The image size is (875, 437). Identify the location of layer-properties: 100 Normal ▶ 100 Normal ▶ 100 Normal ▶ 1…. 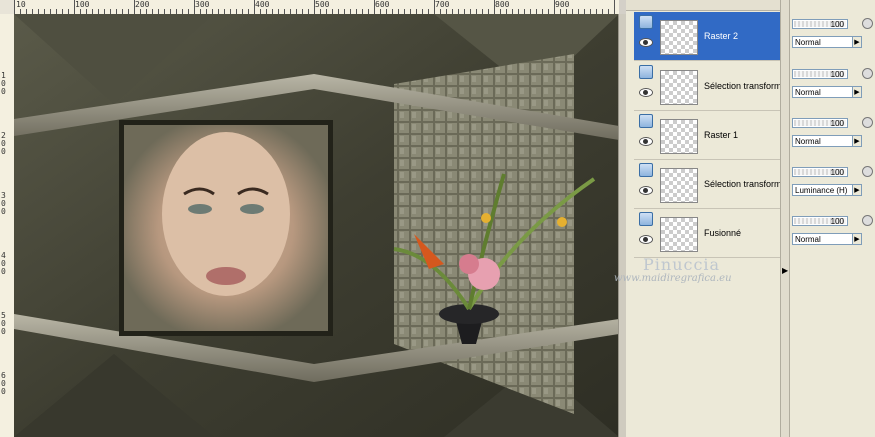
(831, 218).